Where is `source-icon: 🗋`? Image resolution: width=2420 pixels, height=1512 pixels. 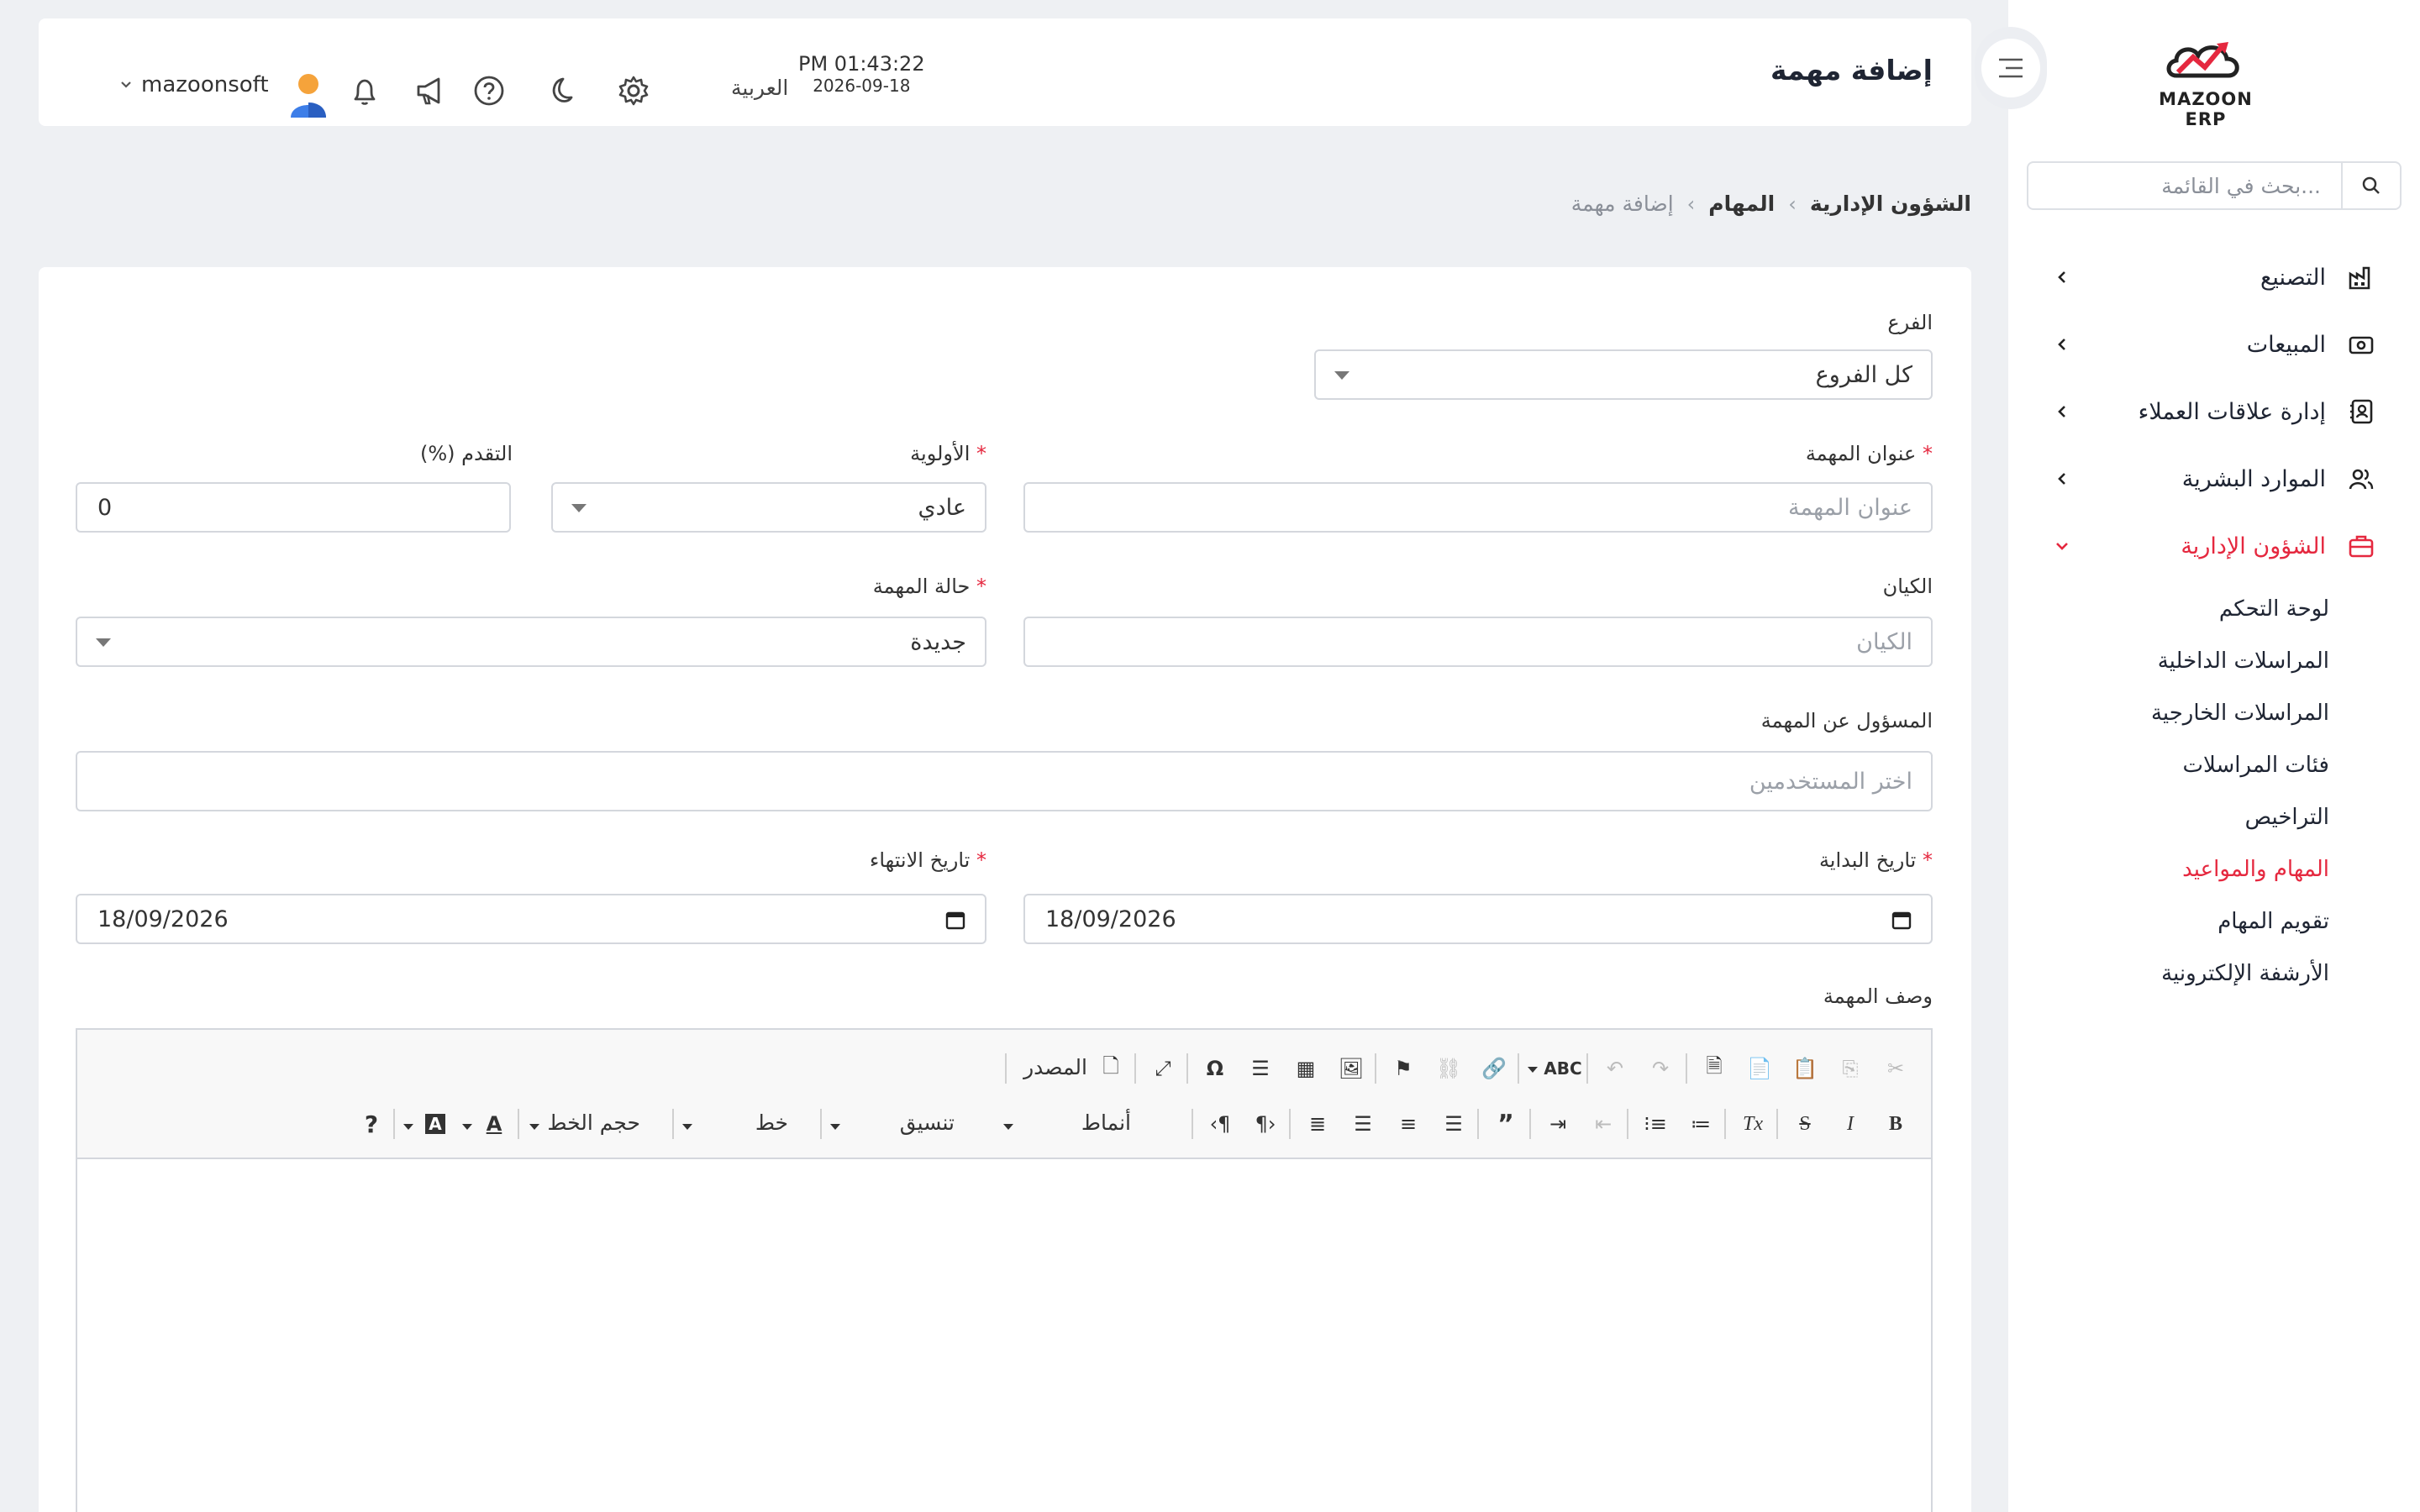
source-icon: 🗋 is located at coordinates (1111, 1068).